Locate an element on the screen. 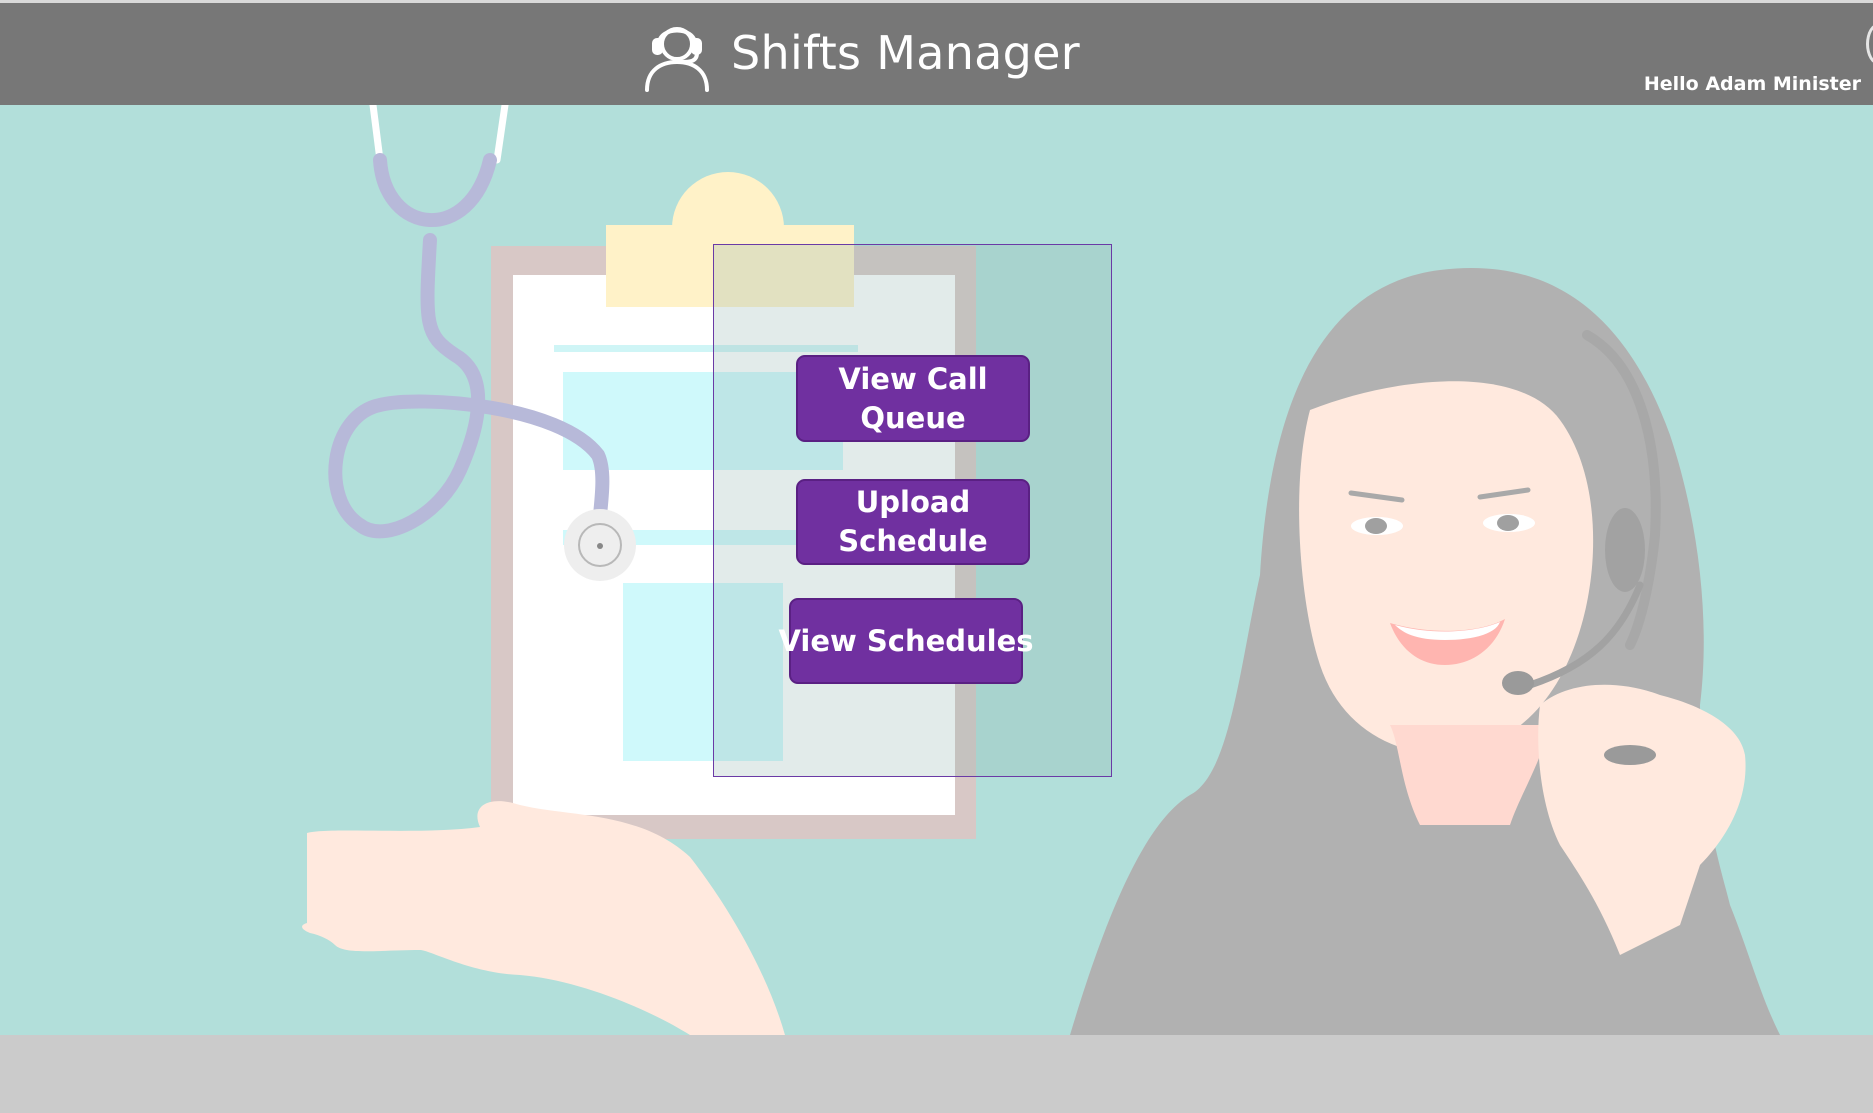 This screenshot has height=1113, width=1873. footer-bar is located at coordinates (936, 1074).